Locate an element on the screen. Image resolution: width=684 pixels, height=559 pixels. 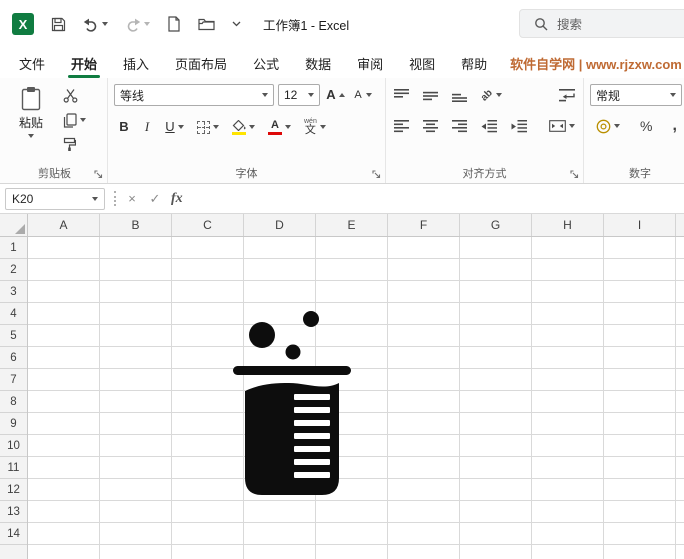
grow-font-button: A is located at coordinates (335, 95).